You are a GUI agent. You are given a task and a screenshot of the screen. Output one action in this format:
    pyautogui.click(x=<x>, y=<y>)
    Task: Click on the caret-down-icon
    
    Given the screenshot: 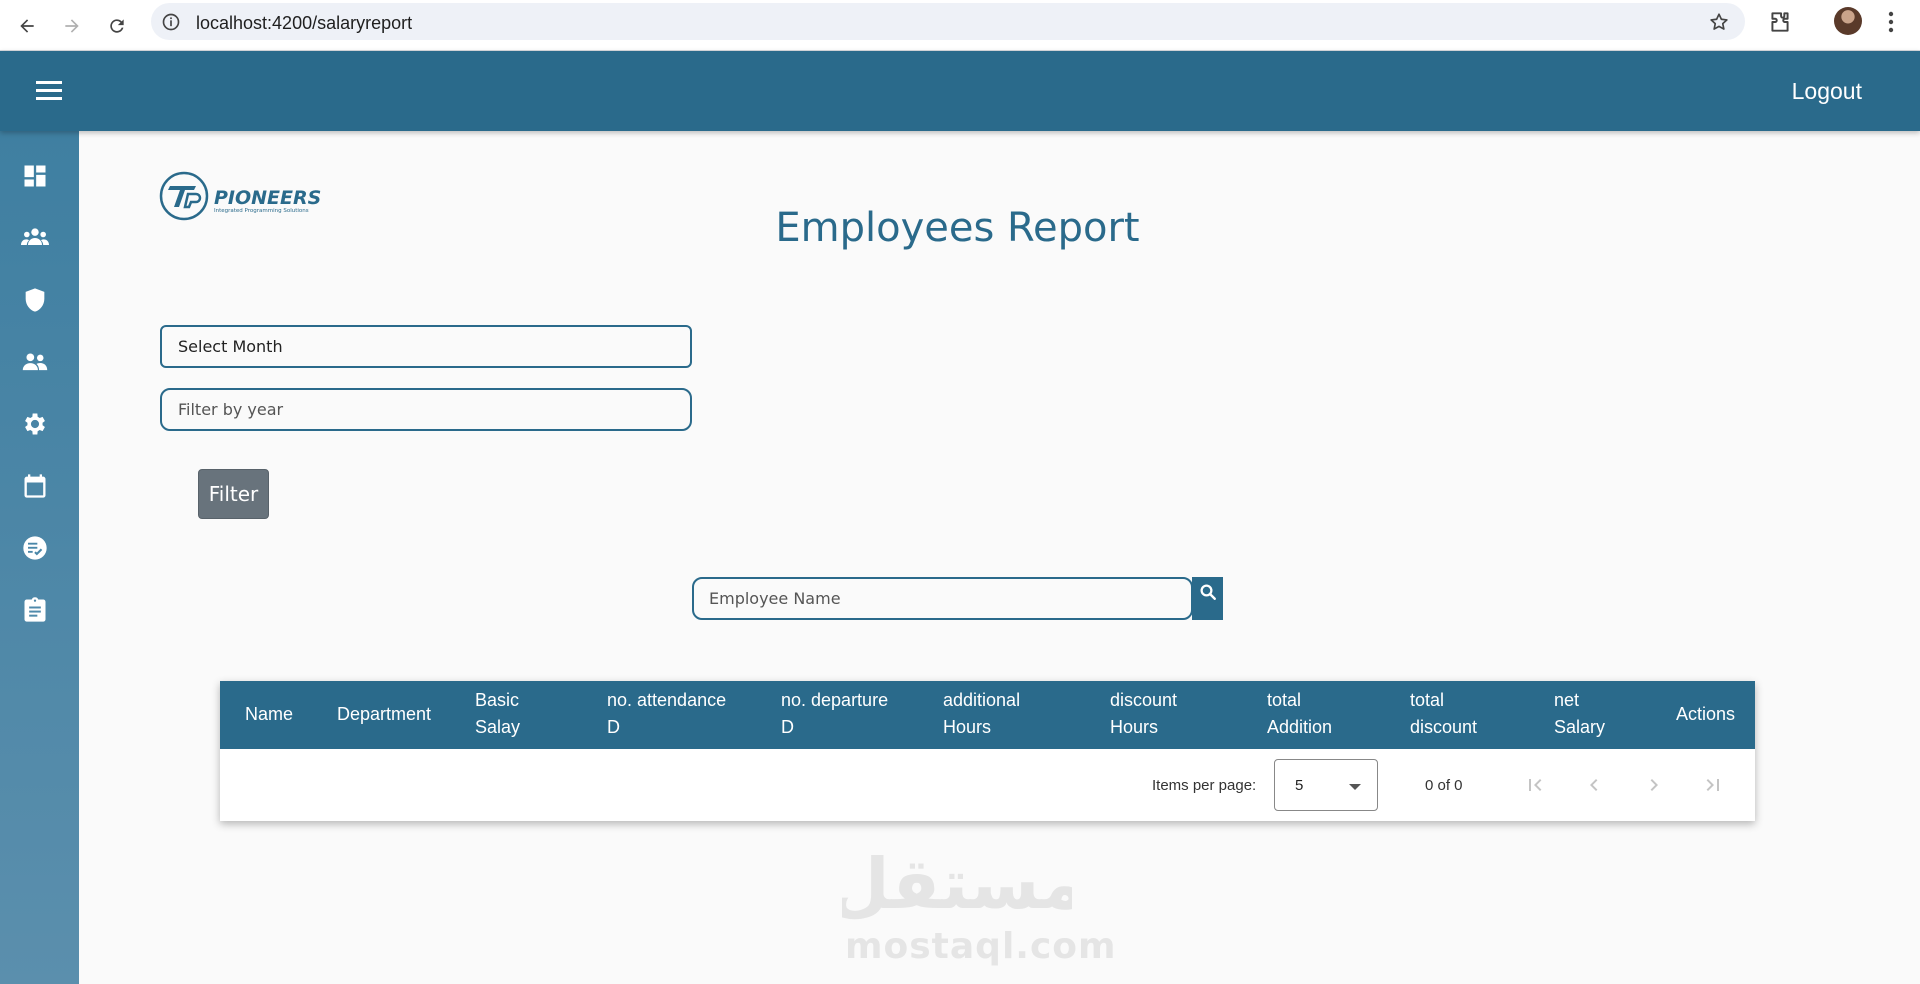 What is the action you would take?
    pyautogui.click(x=1355, y=787)
    